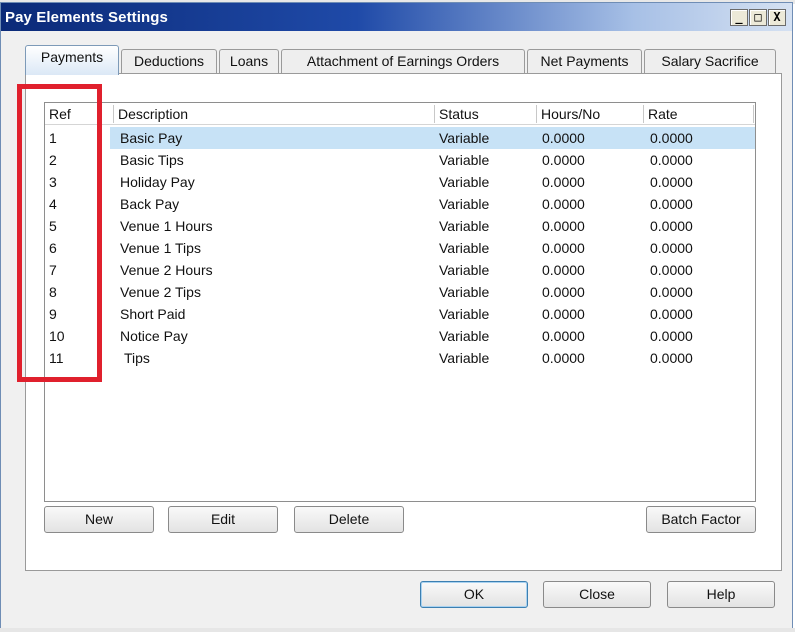 The height and width of the screenshot is (632, 795). What do you see at coordinates (152, 160) in the screenshot?
I see `cell-description: Basic Tips` at bounding box center [152, 160].